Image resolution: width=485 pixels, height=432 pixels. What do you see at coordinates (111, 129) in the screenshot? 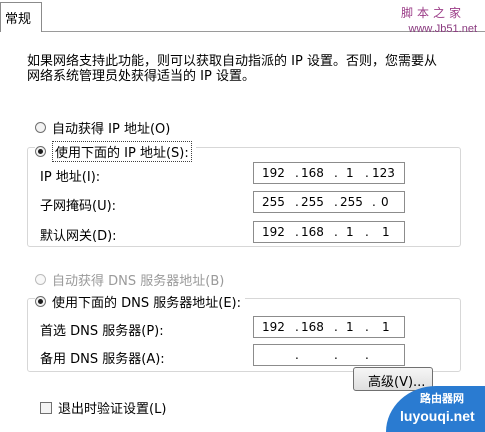
I see `radio-auto-ip-label: 自动获得 IP 地址(O)` at bounding box center [111, 129].